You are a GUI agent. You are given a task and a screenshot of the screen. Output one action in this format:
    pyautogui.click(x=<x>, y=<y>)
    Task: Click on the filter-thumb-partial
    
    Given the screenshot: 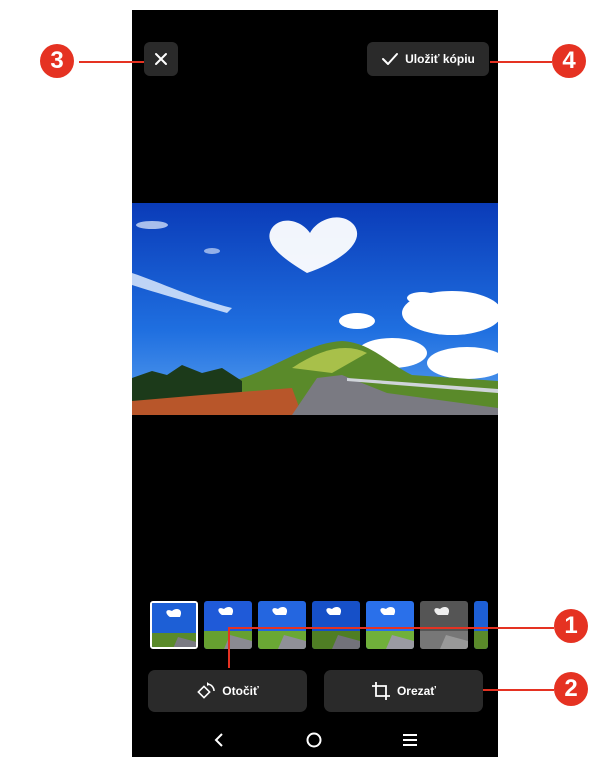 What is the action you would take?
    pyautogui.click(x=481, y=625)
    